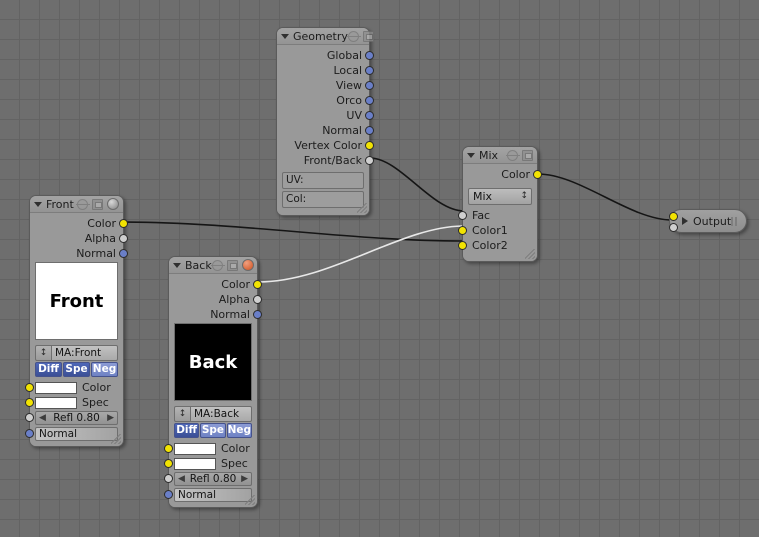 The image size is (759, 537). What do you see at coordinates (218, 299) in the screenshot?
I see `socket-row-alpha: Alpha` at bounding box center [218, 299].